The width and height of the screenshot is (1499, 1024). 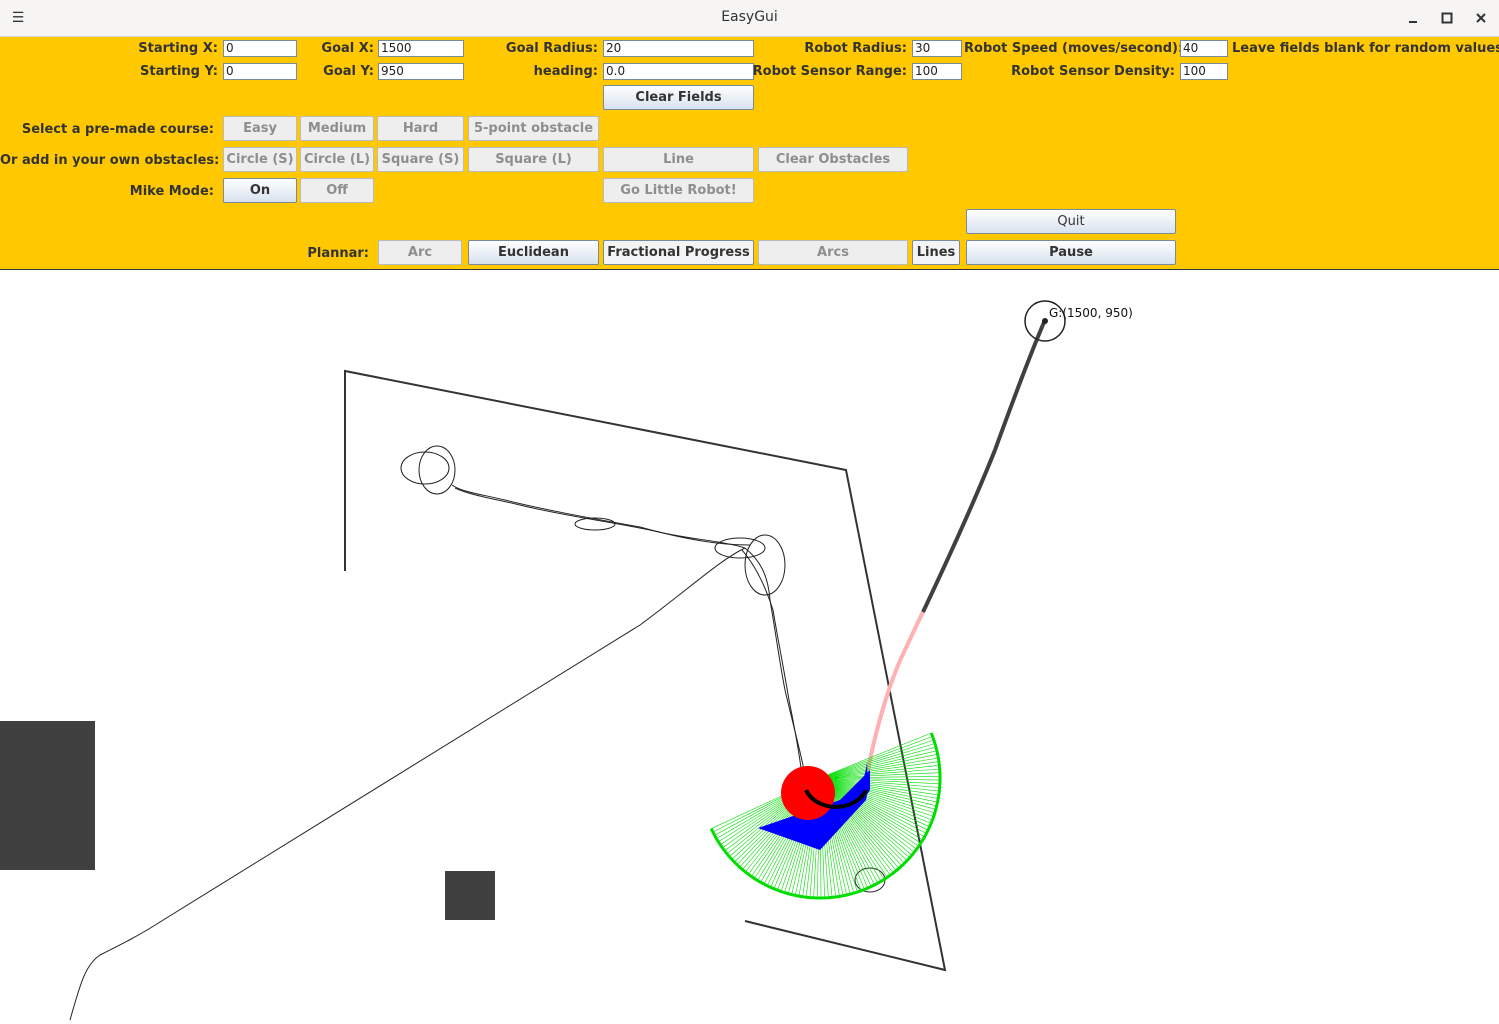 I want to click on goal-x-field, so click(x=421, y=48).